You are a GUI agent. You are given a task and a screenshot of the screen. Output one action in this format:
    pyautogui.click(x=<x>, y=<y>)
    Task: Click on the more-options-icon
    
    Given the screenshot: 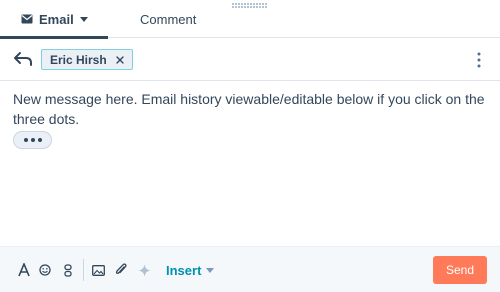 What is the action you would take?
    pyautogui.click(x=479, y=60)
    